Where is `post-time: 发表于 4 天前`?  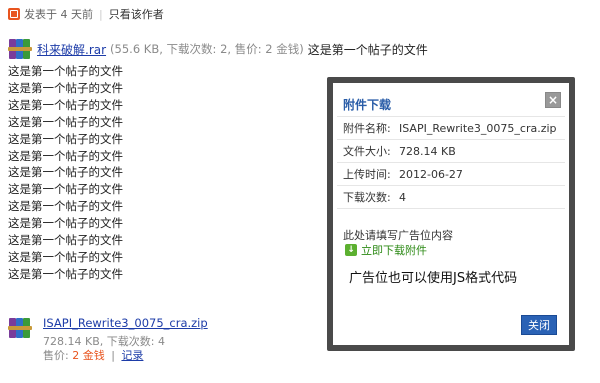
post-time: 发表于 4 天前 is located at coordinates (58, 14).